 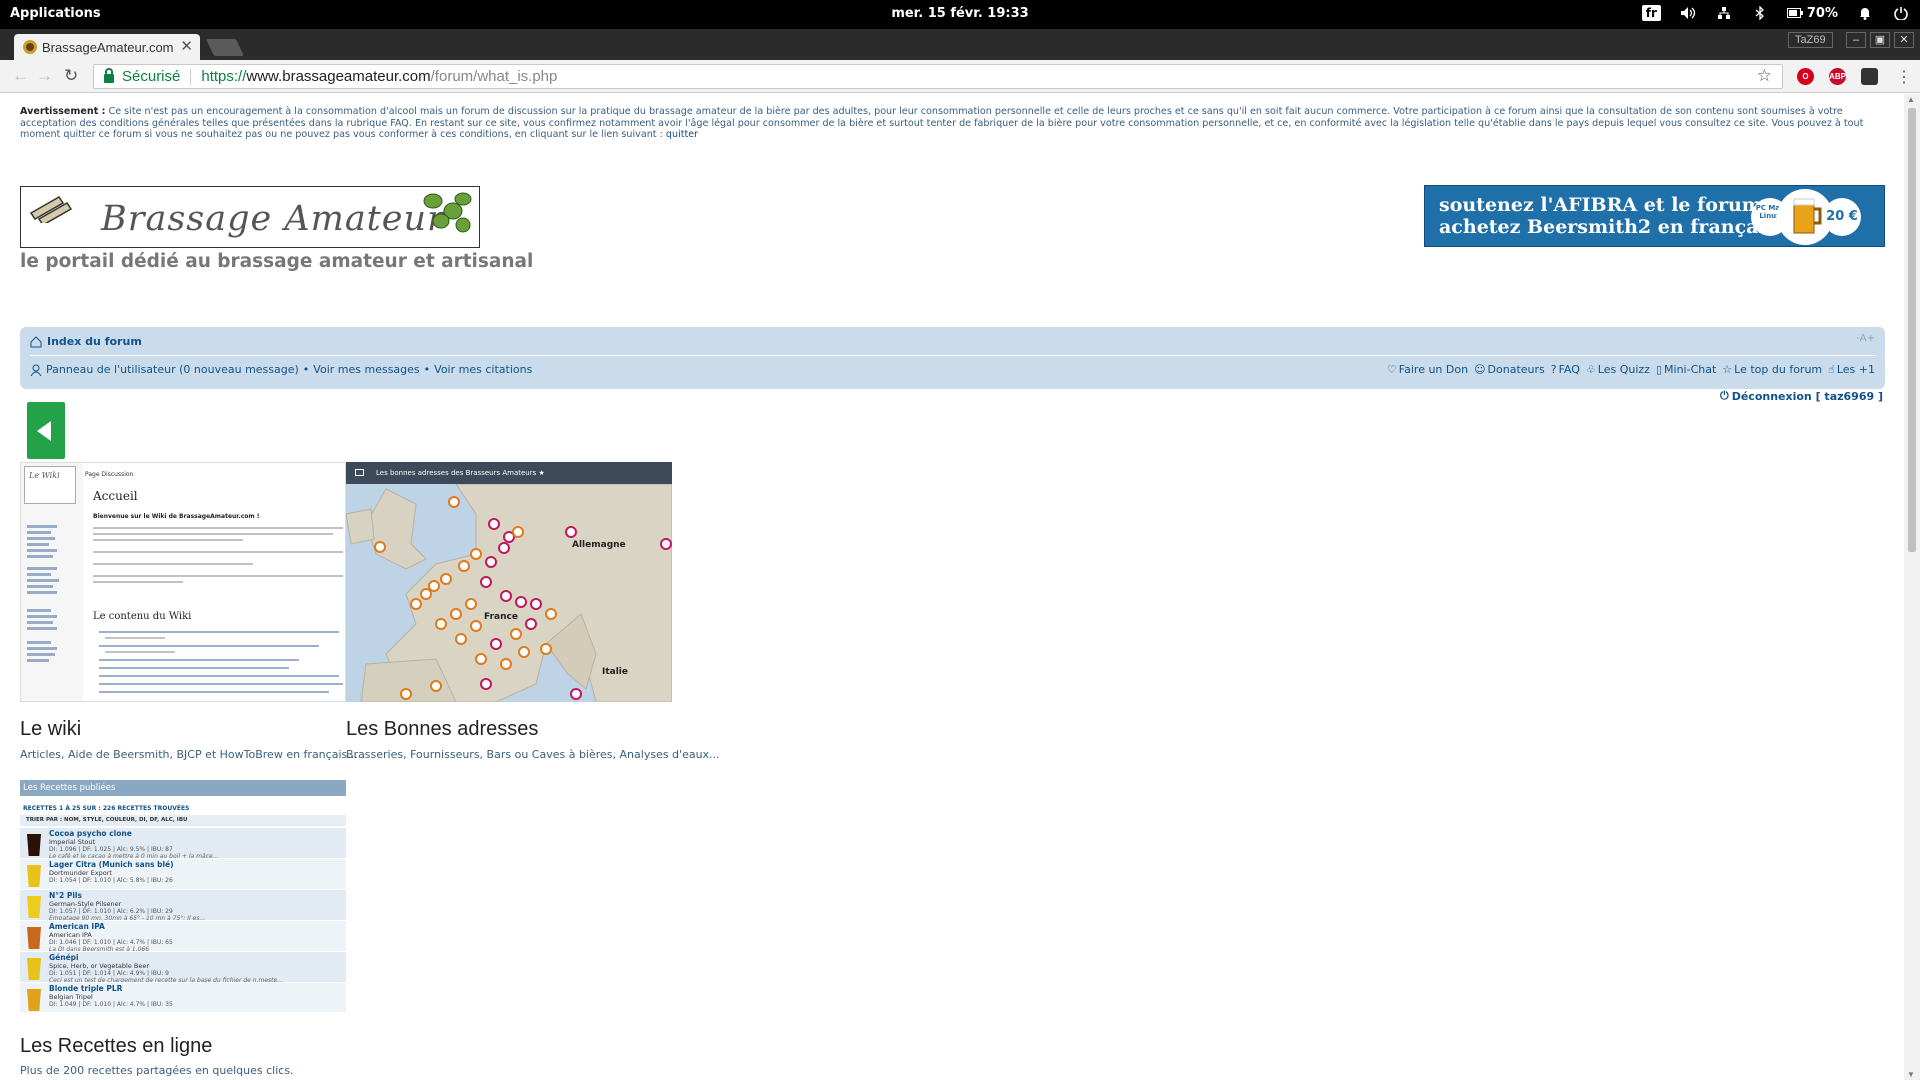 What do you see at coordinates (1880, 40) in the screenshot?
I see `maximize-icon: ▣` at bounding box center [1880, 40].